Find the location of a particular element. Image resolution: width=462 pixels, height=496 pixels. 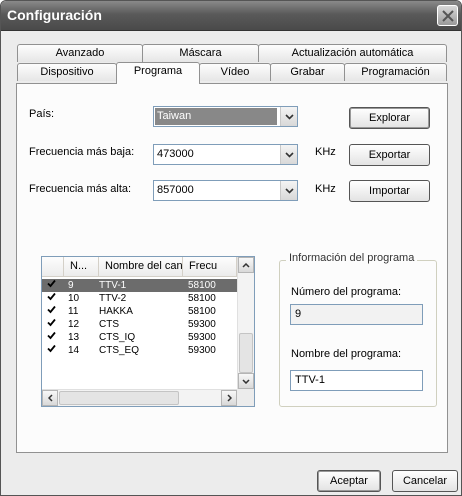

channel-row: 11 HAKKA 58100 is located at coordinates (139, 311).